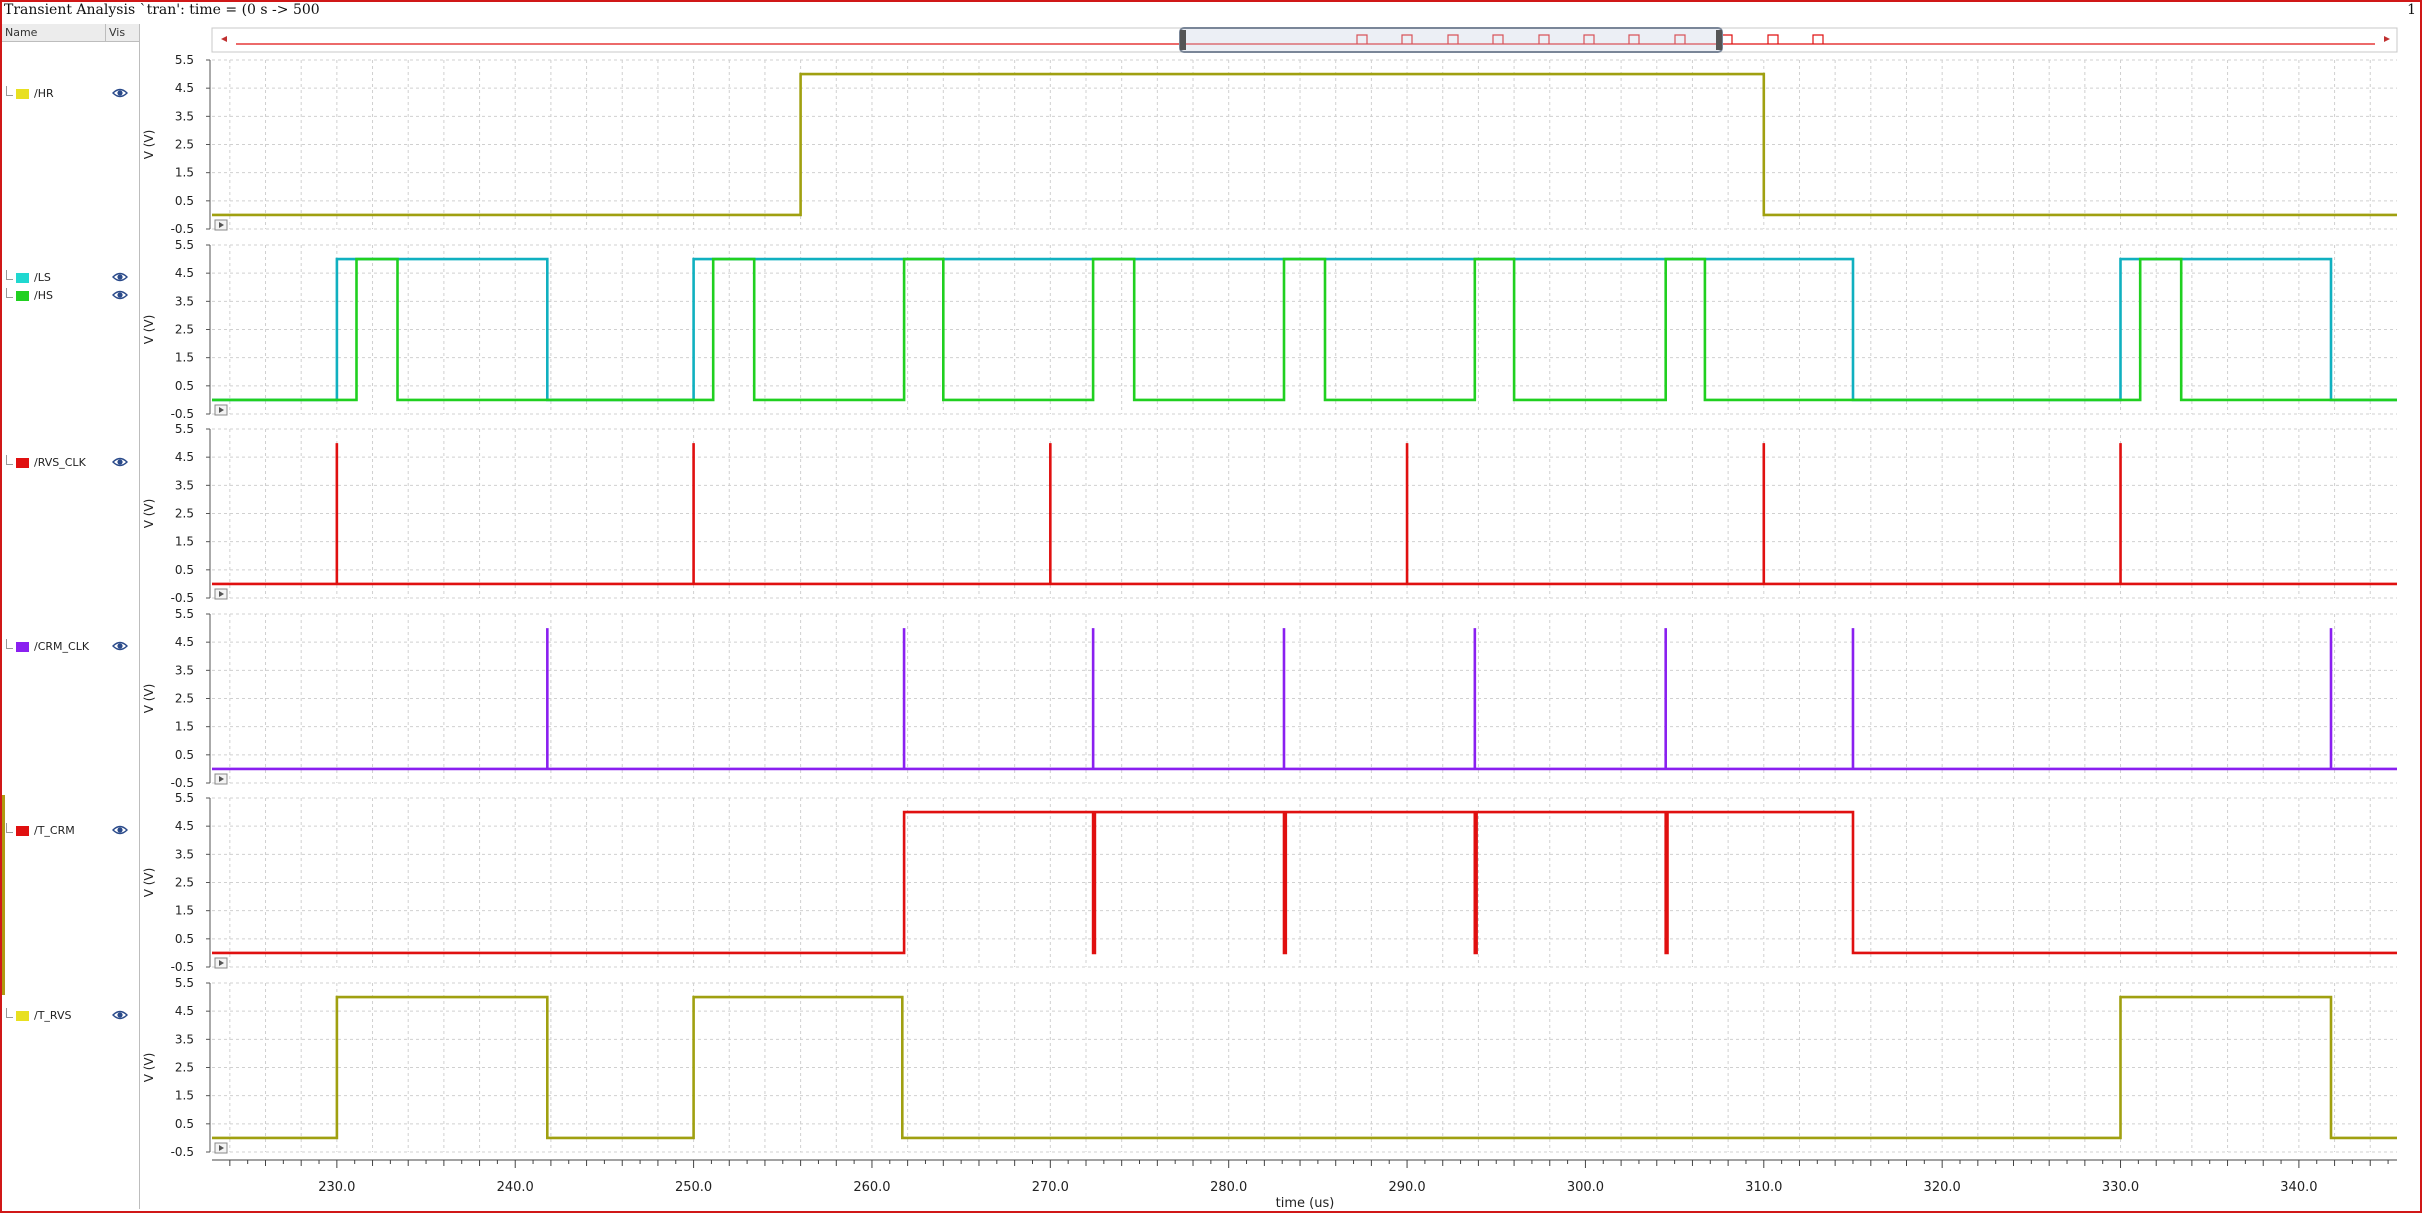  What do you see at coordinates (1050, 1187) in the screenshot?
I see `x-tick-label: 270.0` at bounding box center [1050, 1187].